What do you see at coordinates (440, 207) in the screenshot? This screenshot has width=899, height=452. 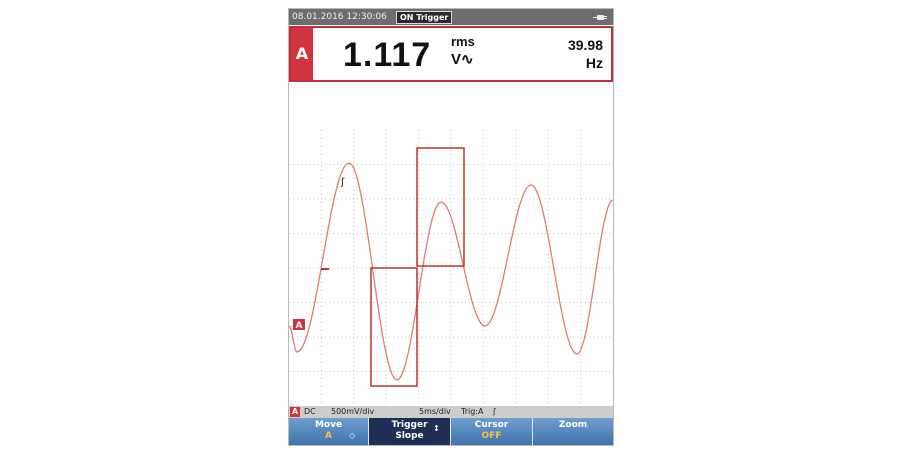 I see `cycle-highlight-upper` at bounding box center [440, 207].